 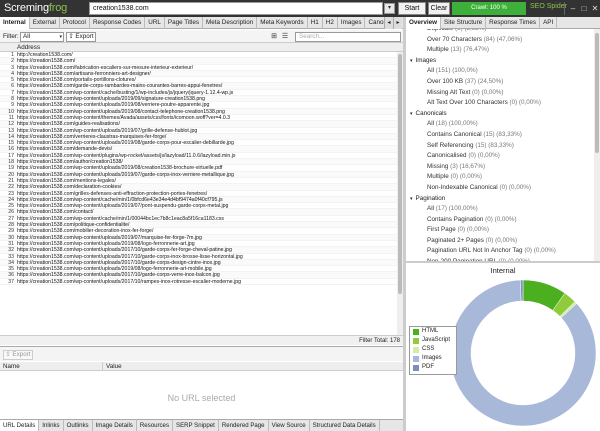 I want to click on row-number: 16, so click(x=11, y=149).